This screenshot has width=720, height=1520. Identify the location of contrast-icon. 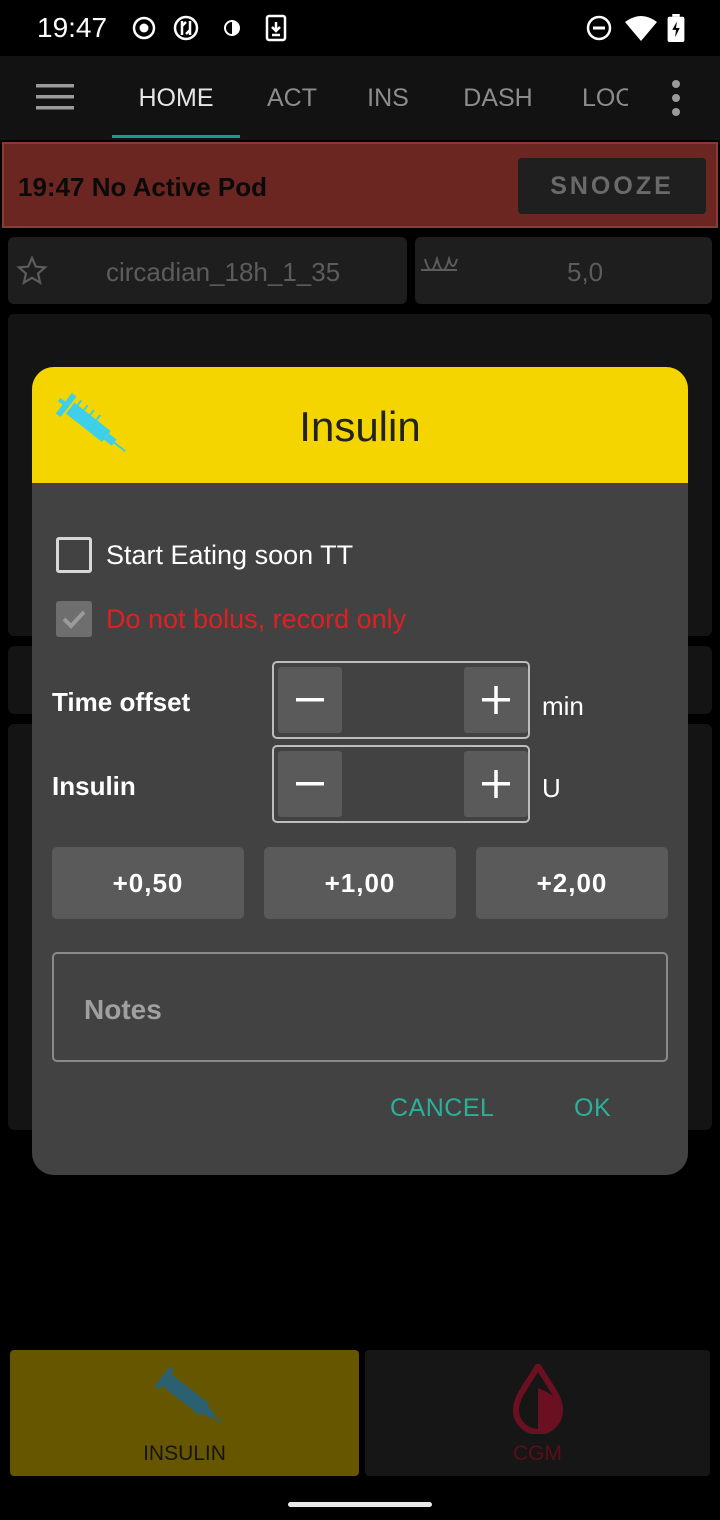
(232, 28).